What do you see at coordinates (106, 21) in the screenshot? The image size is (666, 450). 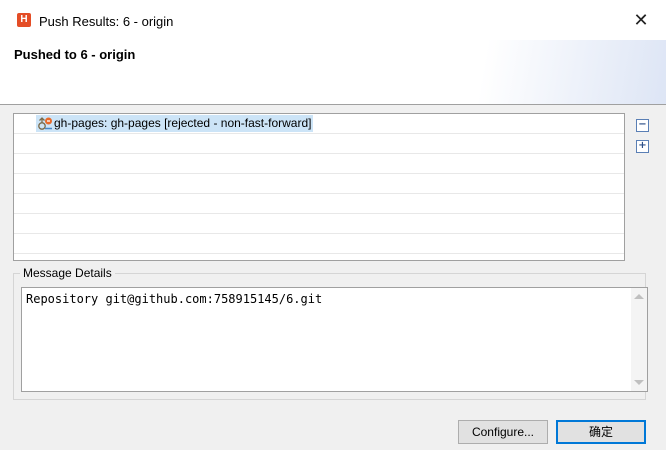 I see `window-title: Push Results: 6 - origin` at bounding box center [106, 21].